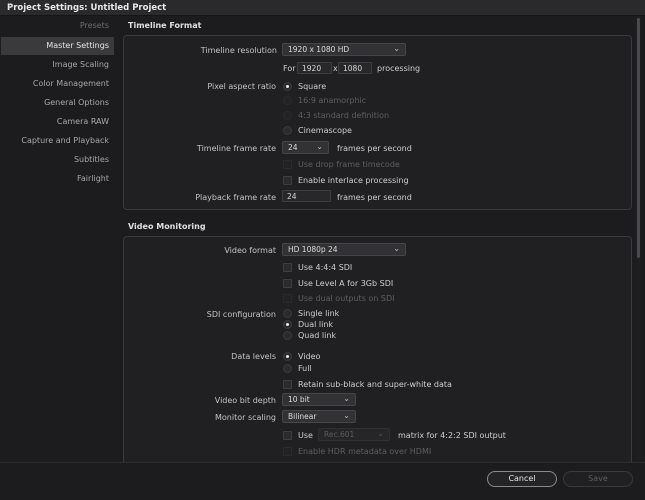  Describe the element at coordinates (322, 481) in the screenshot. I see `dialog-footer: Cancel Save` at that location.